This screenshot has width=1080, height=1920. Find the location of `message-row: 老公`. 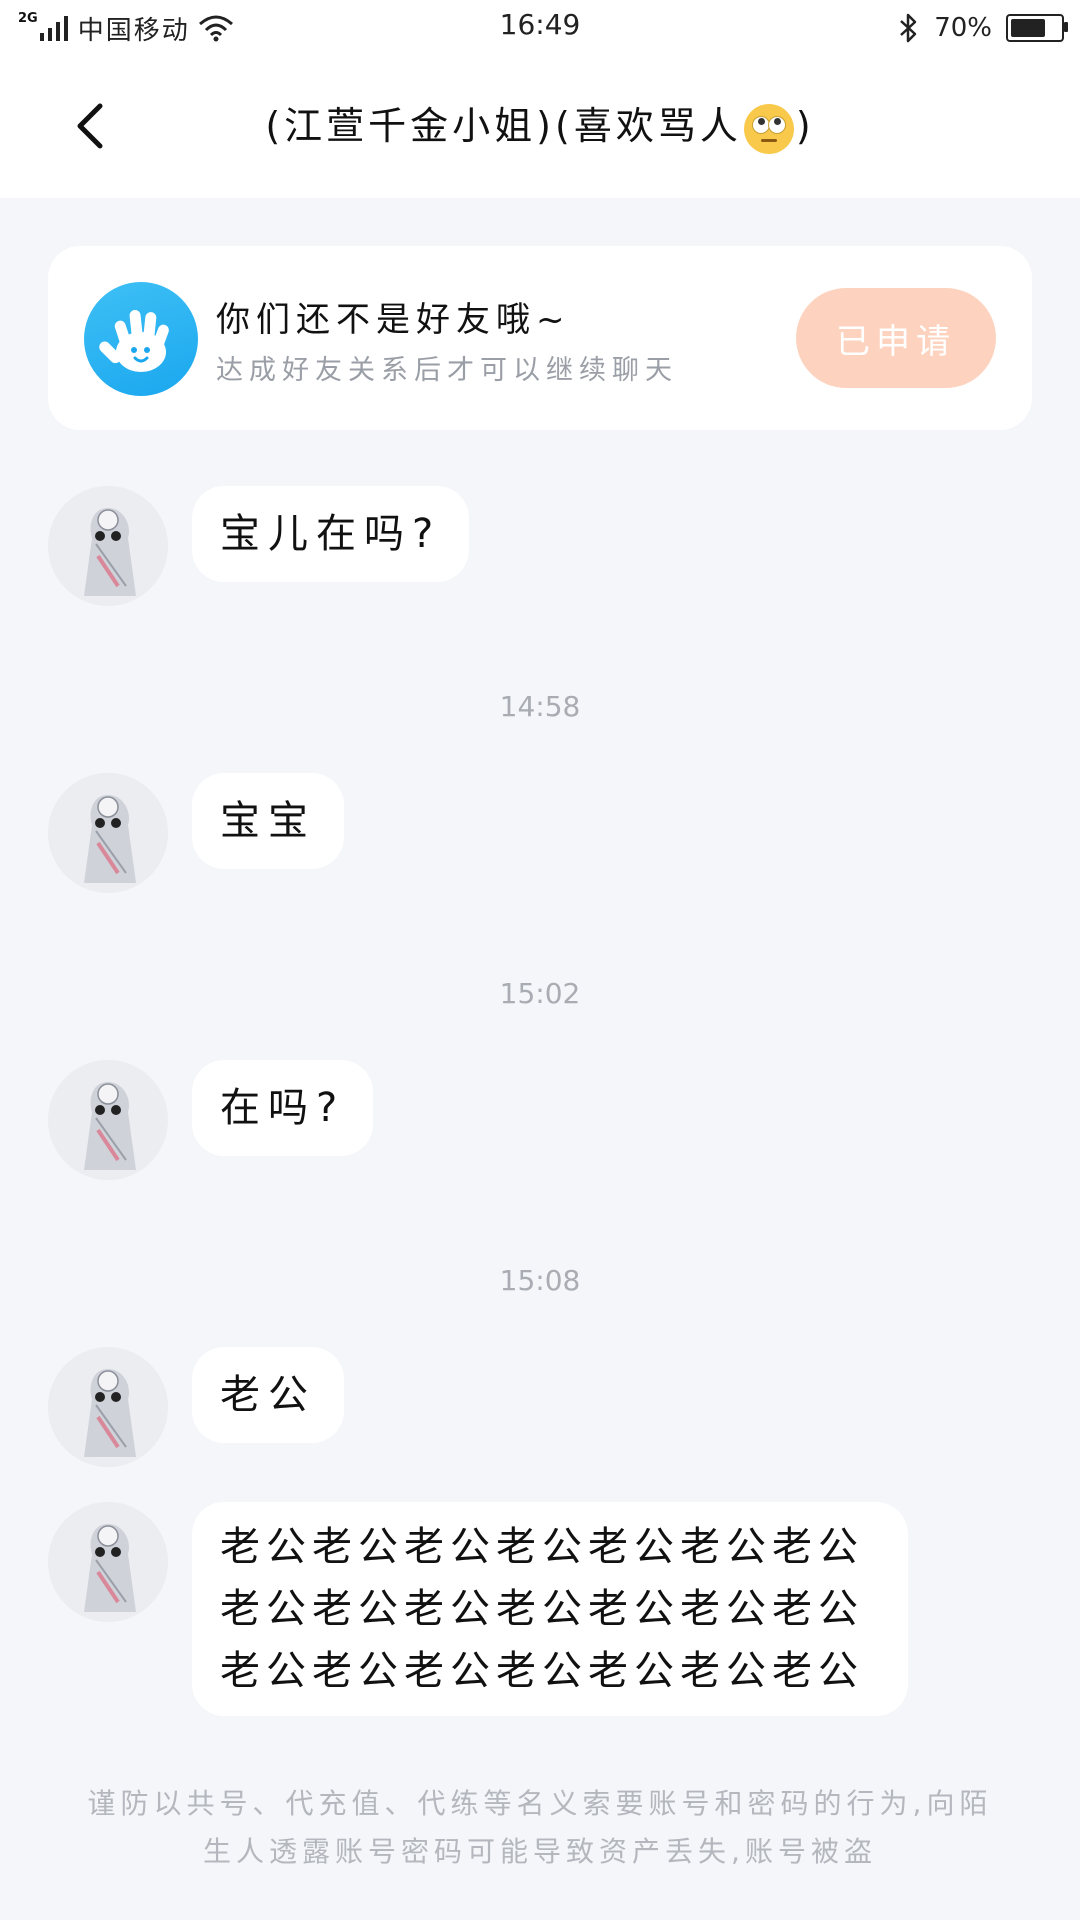

message-row: 老公 is located at coordinates (196, 1407).